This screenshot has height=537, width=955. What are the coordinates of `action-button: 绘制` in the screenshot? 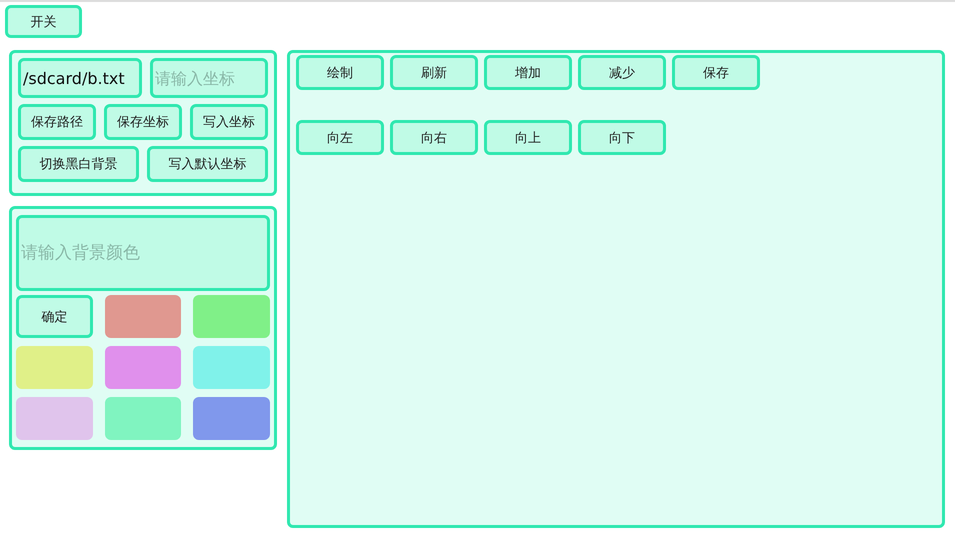 It's located at (340, 72).